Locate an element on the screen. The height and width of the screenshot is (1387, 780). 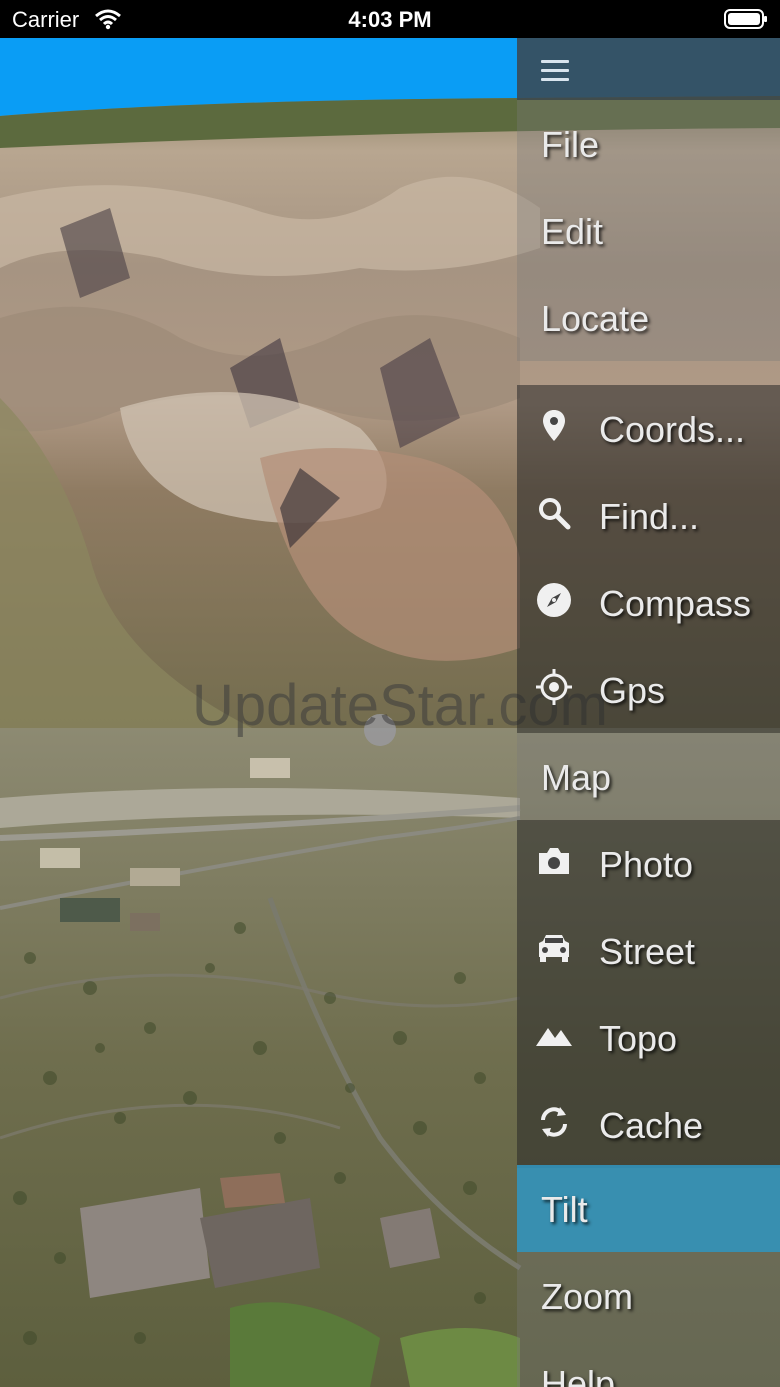
map-pin-icon is located at coordinates (554, 425).